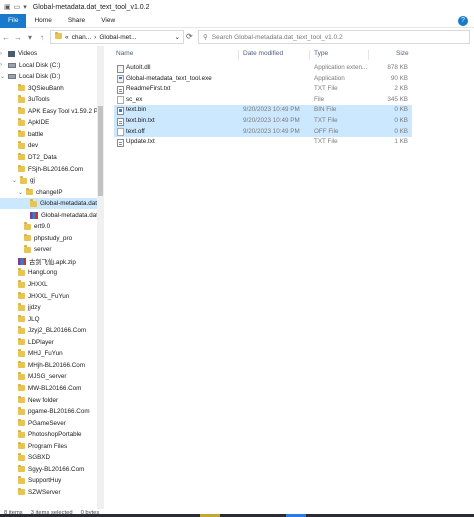  I want to click on nav-item: New folder, so click(48, 400).